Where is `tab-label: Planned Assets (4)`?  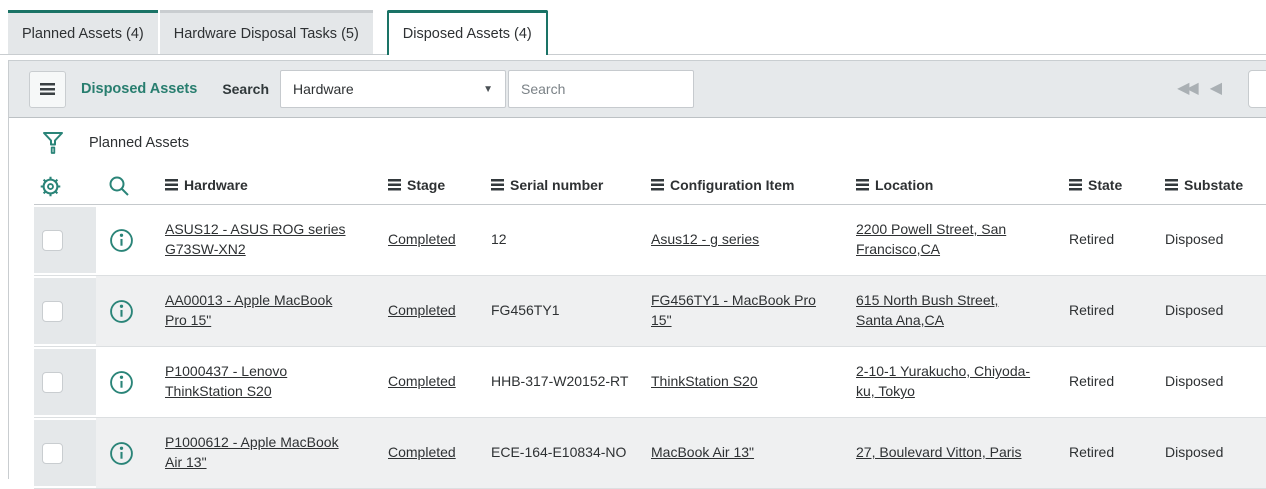
tab-label: Planned Assets (4) is located at coordinates (83, 34).